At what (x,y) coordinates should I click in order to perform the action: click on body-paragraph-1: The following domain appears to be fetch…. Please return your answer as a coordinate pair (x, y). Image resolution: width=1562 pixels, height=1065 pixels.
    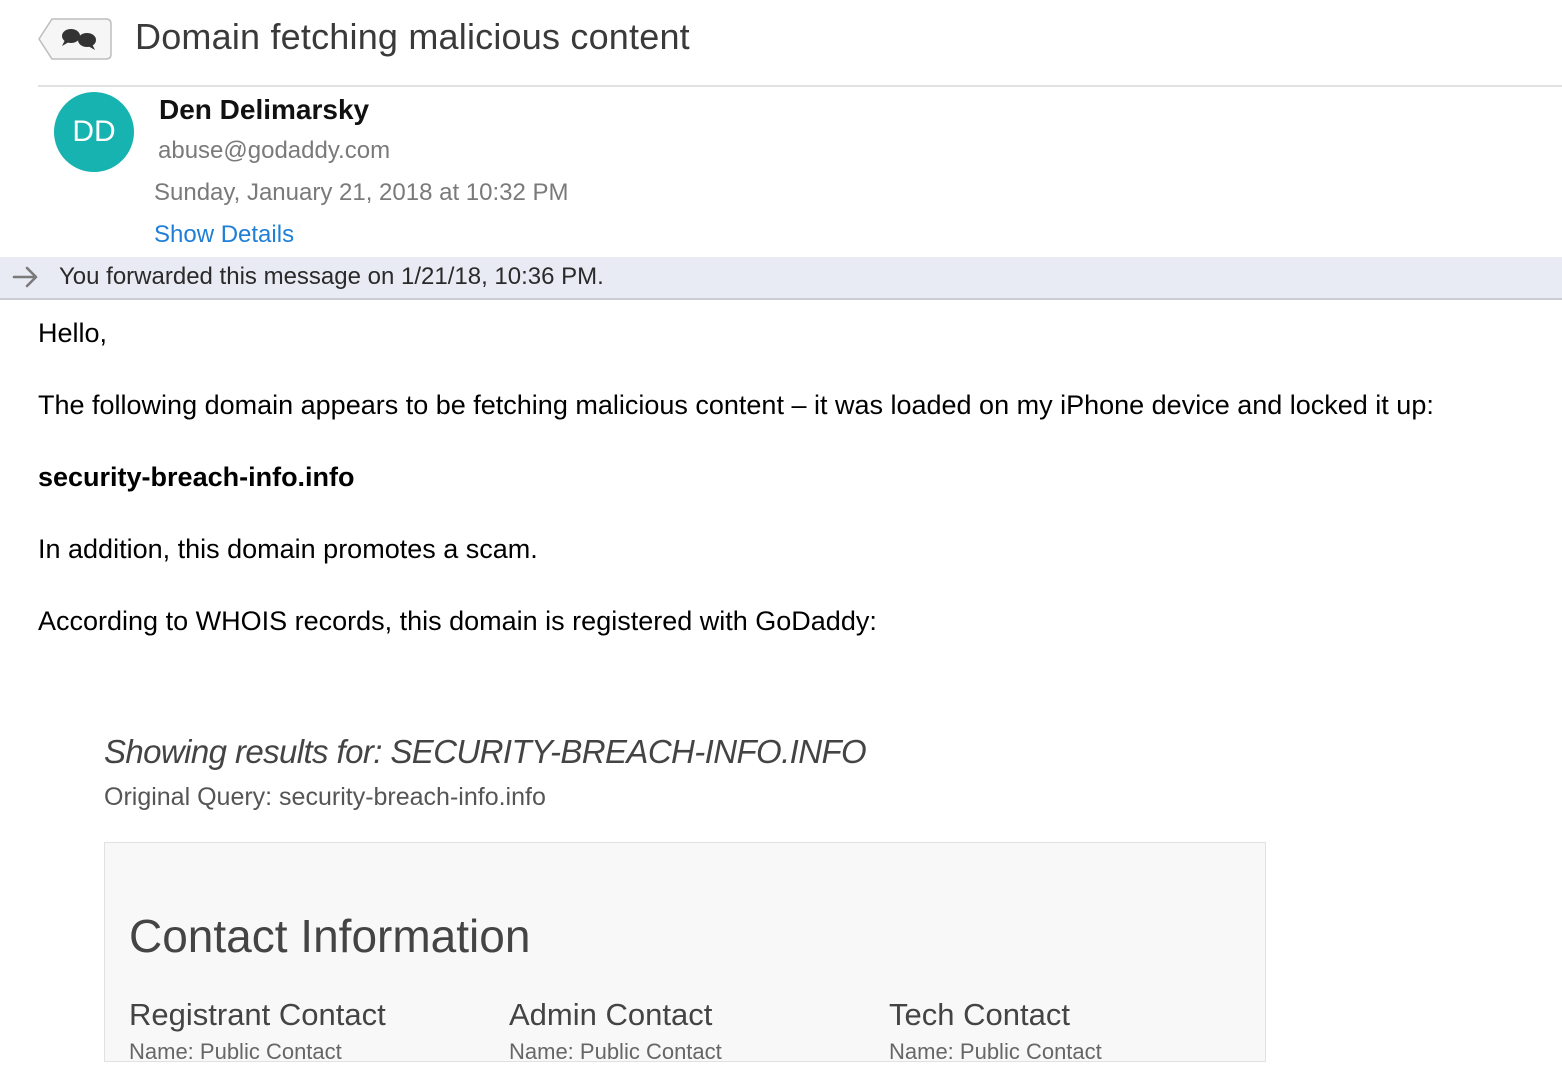
    Looking at the image, I should click on (736, 405).